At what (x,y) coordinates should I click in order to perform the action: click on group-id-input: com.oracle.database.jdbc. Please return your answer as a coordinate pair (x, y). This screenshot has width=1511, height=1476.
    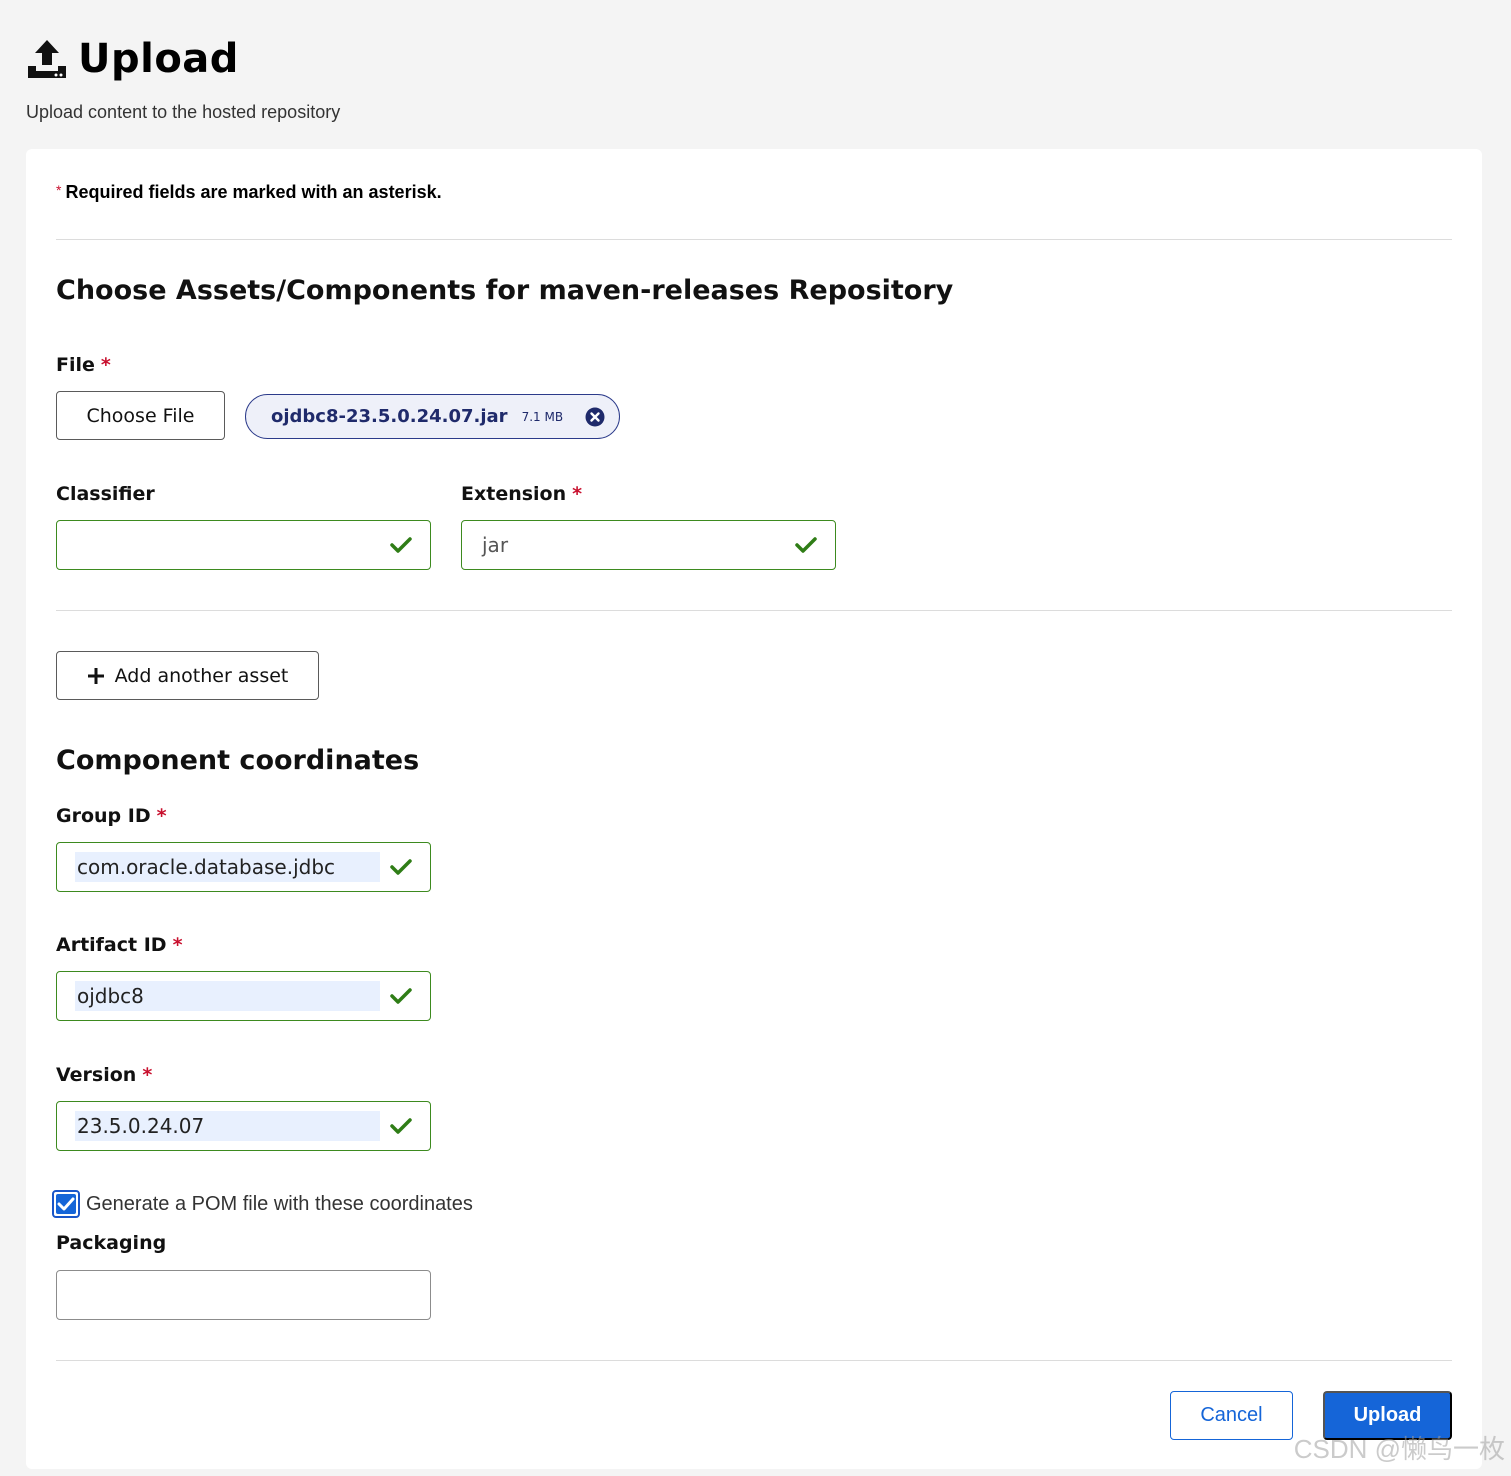
    Looking at the image, I should click on (243, 867).